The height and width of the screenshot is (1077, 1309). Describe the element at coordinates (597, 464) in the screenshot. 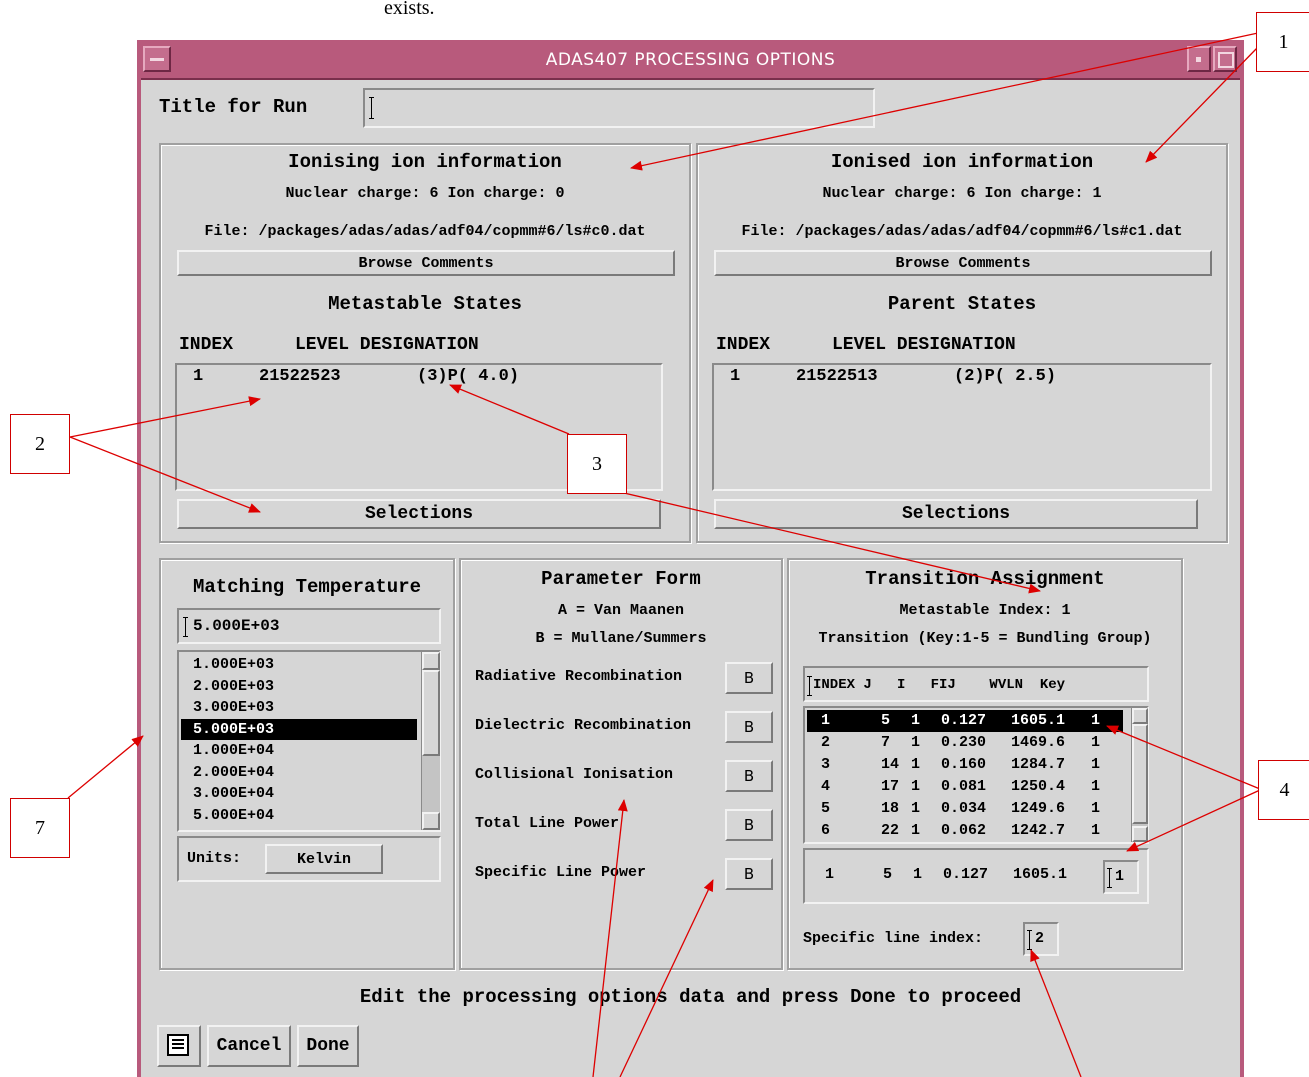

I see `callout-3: 3` at that location.